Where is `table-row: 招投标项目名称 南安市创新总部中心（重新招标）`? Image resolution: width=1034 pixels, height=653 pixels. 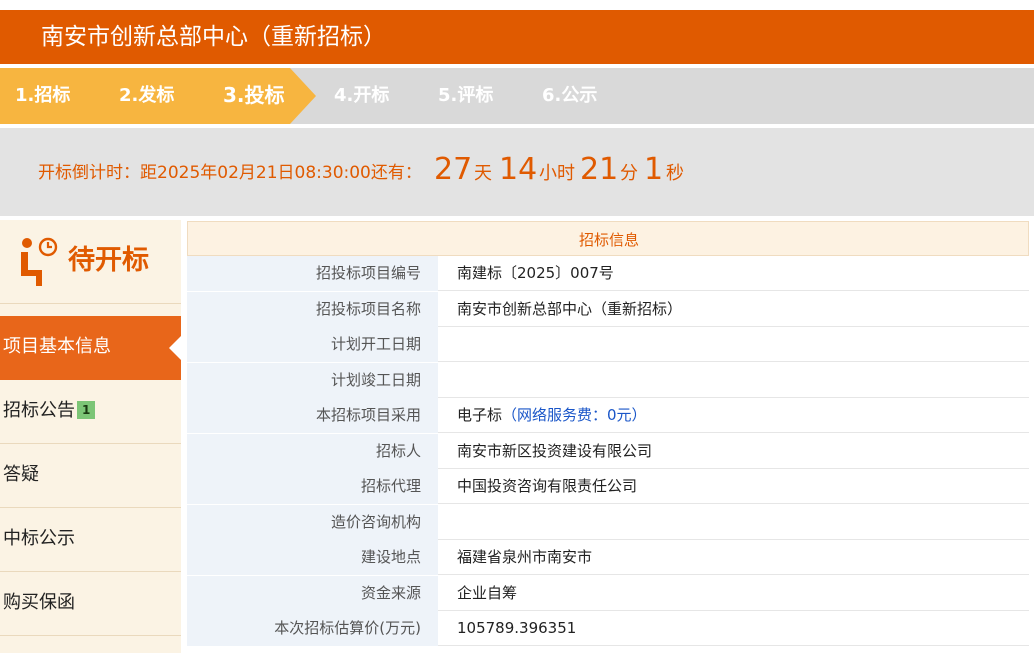 table-row: 招投标项目名称 南安市创新总部中心（重新招标） is located at coordinates (608, 309).